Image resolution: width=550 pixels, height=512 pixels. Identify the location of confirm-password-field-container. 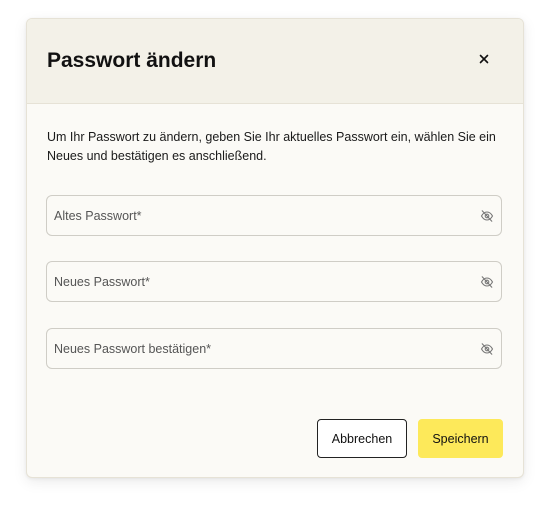
(274, 348).